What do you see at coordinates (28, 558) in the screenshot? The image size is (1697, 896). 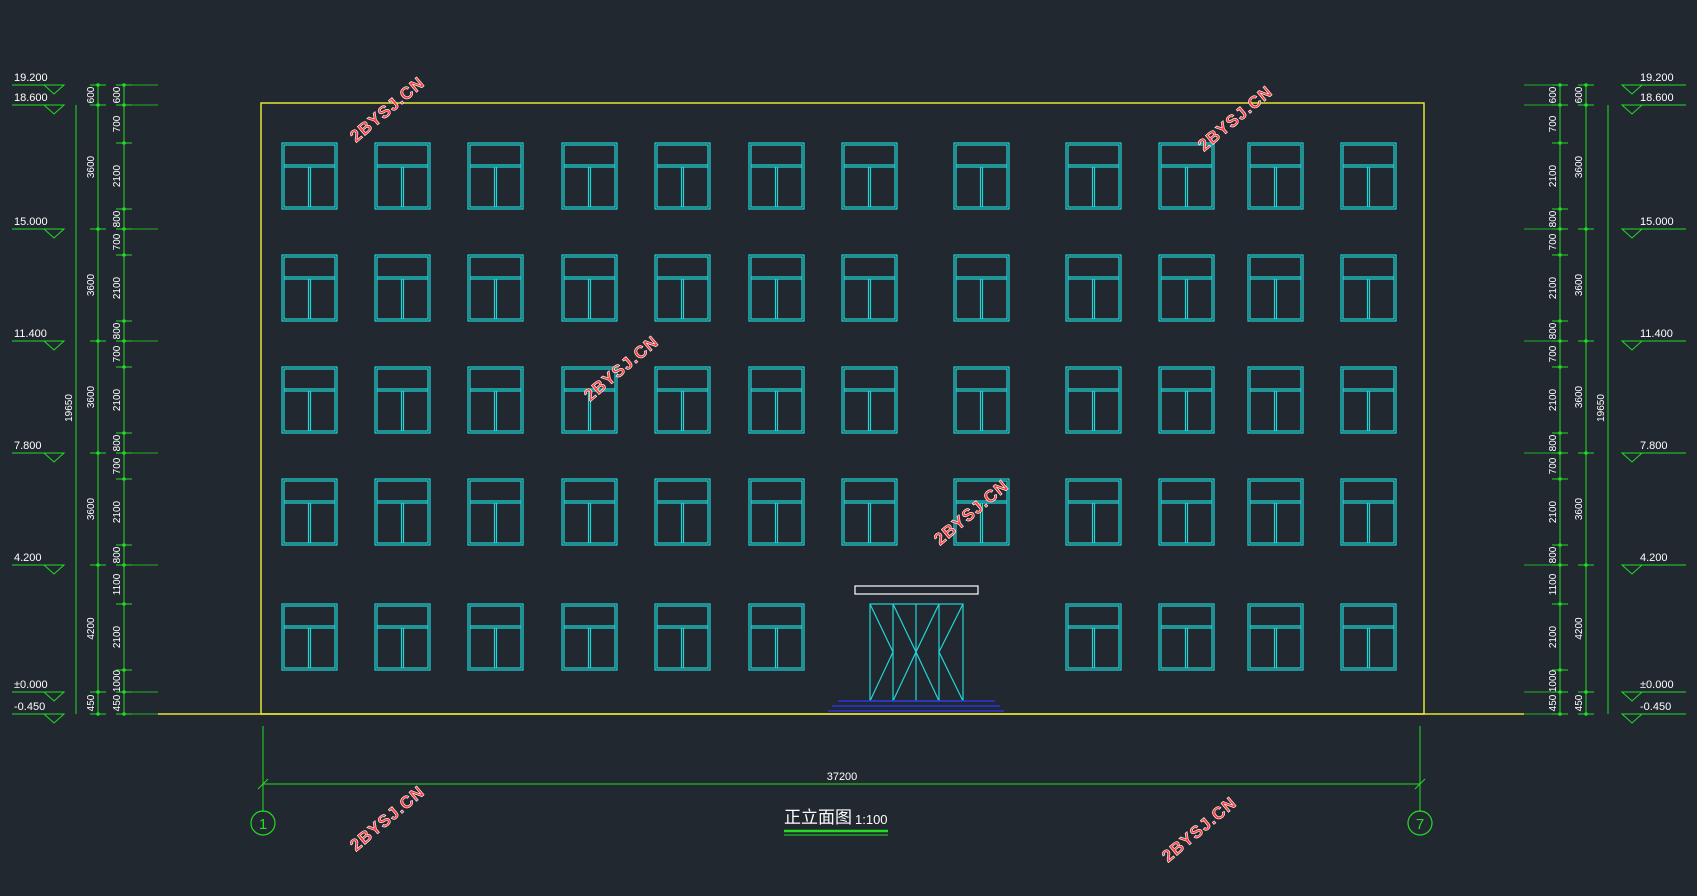 I see `level-label: 4.200` at bounding box center [28, 558].